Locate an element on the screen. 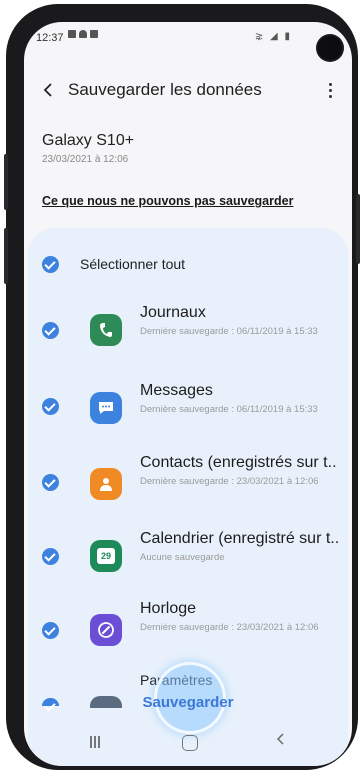 The height and width of the screenshot is (774, 364). system-status-icons: ⋧ ◢ ▮ is located at coordinates (273, 36).